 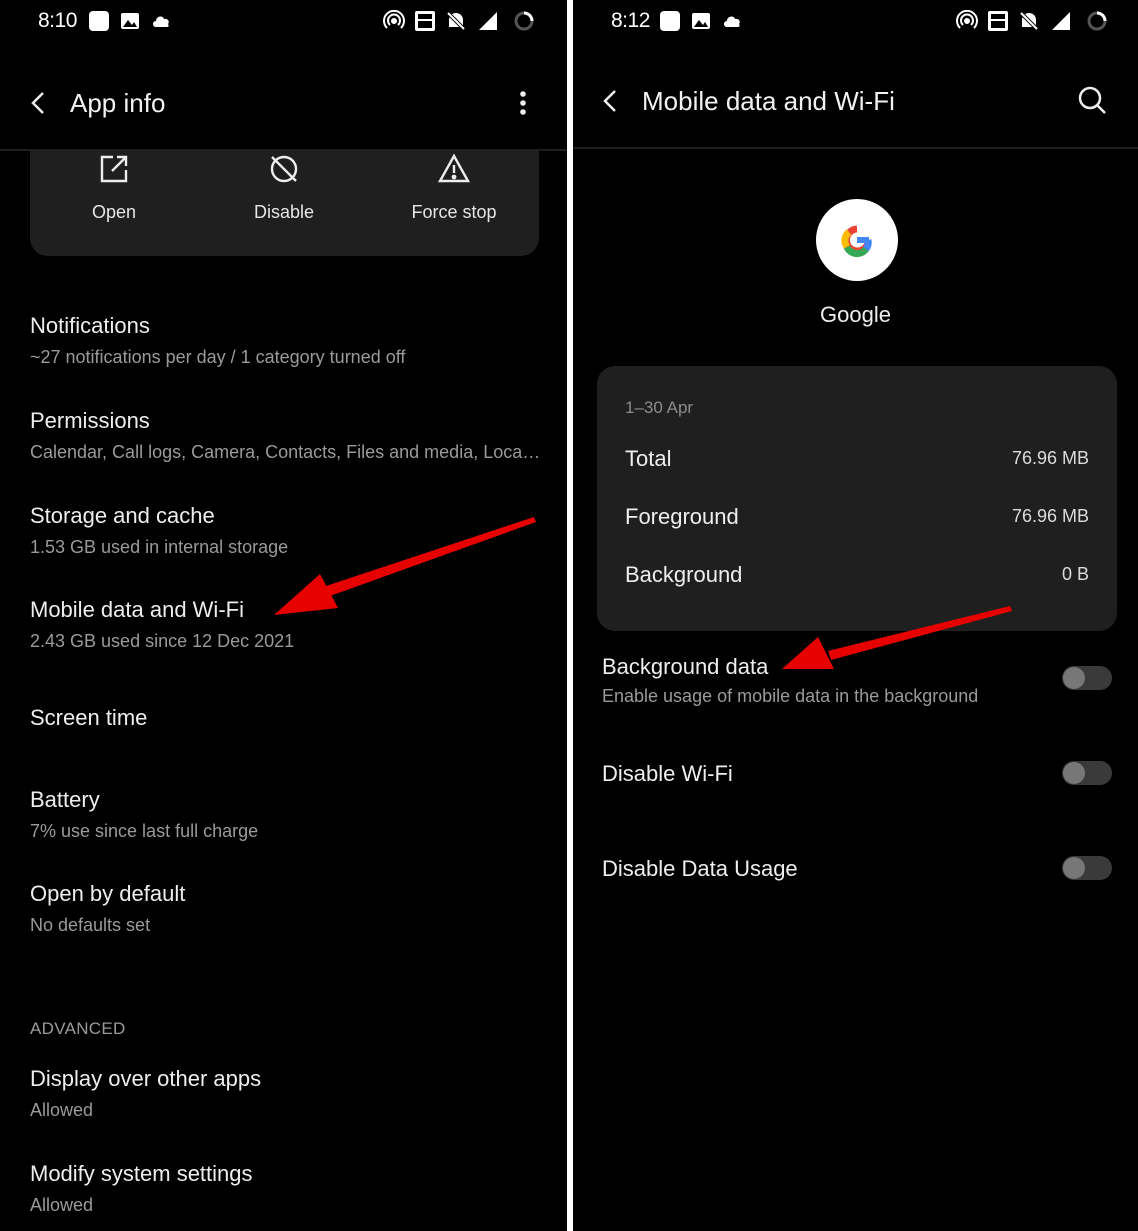 I want to click on disable-label: Disable, so click(x=284, y=212).